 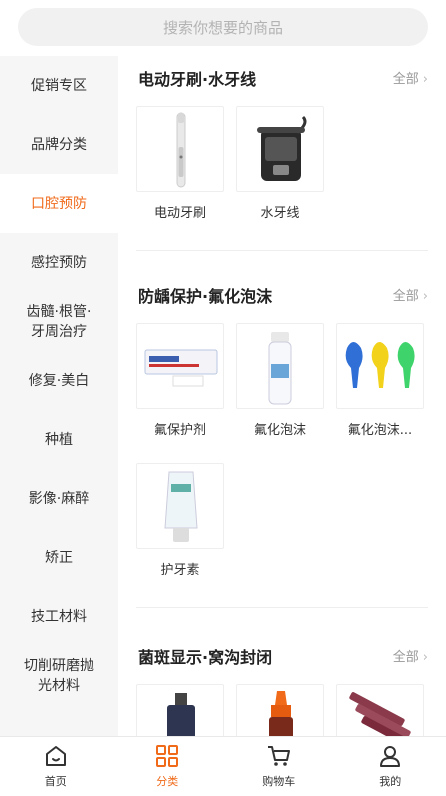 I want to click on product-name: 电动牙刷, so click(x=179, y=213).